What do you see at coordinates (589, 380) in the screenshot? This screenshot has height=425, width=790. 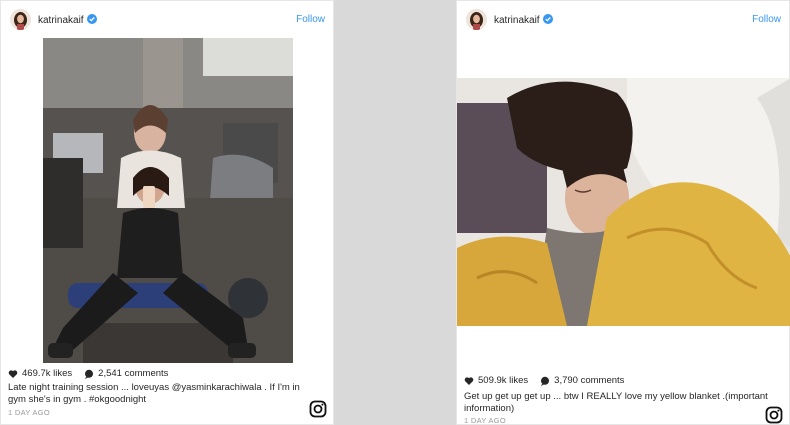 I see `comments-count: 3,790 comments` at bounding box center [589, 380].